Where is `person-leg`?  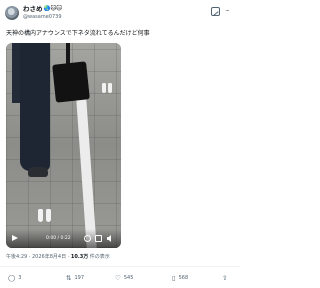 person-leg is located at coordinates (35, 107).